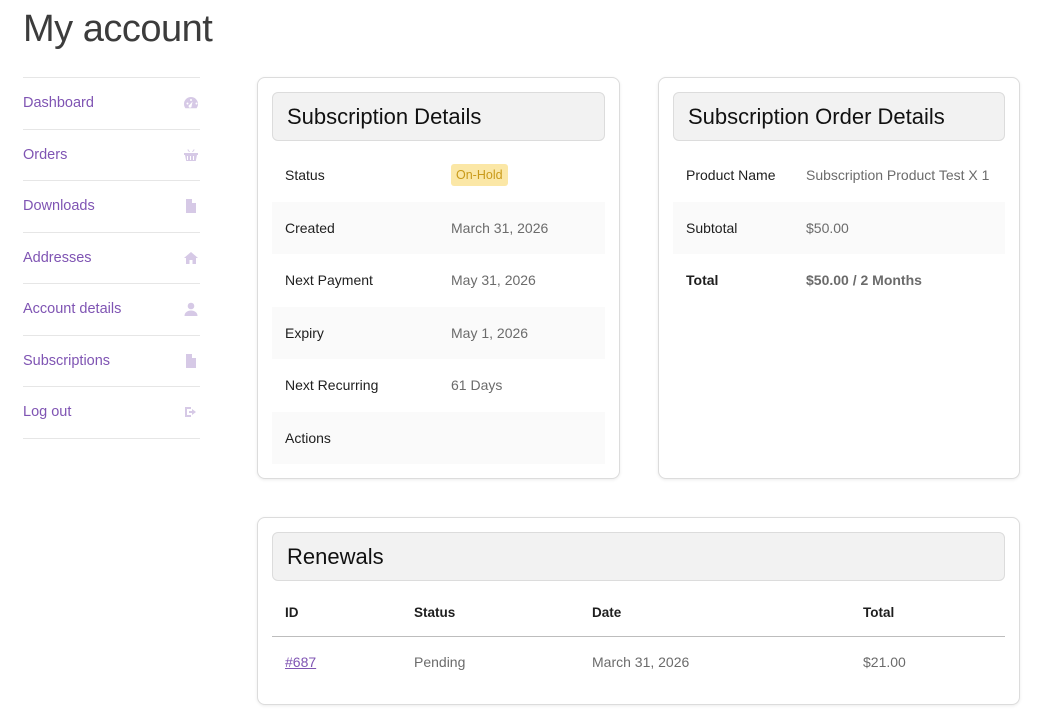  I want to click on detail-row-next-payment: Next Payment May 31, 2026, so click(438, 280).